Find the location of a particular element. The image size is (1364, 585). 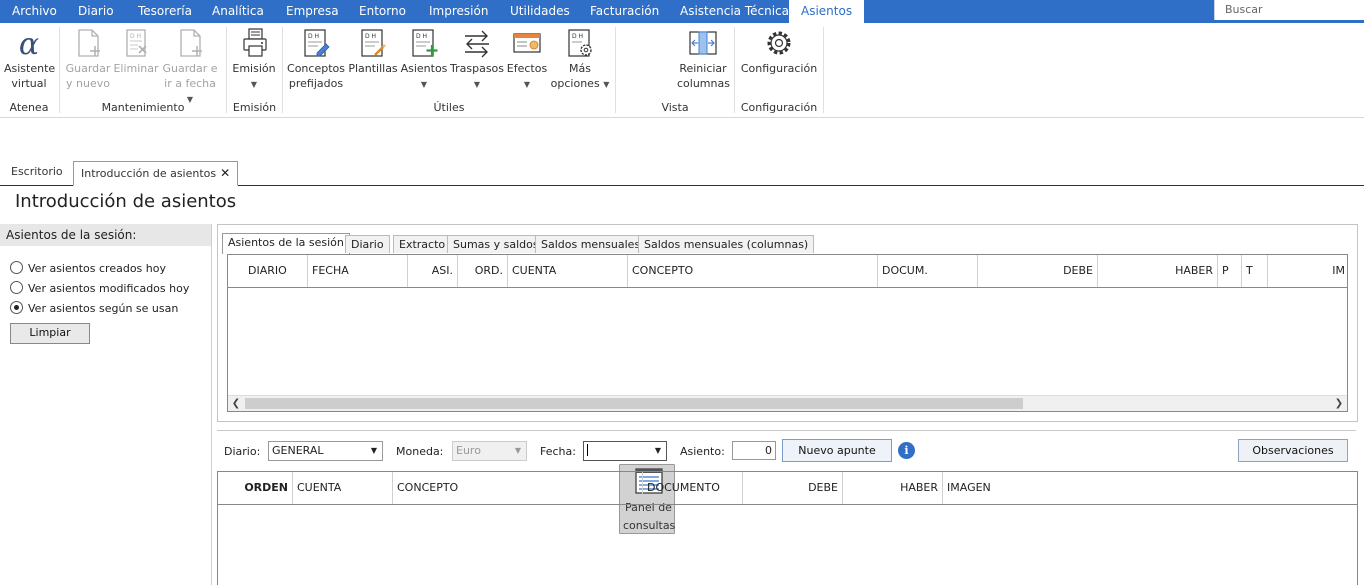

column-header-diario: DIARIO is located at coordinates (268, 271).